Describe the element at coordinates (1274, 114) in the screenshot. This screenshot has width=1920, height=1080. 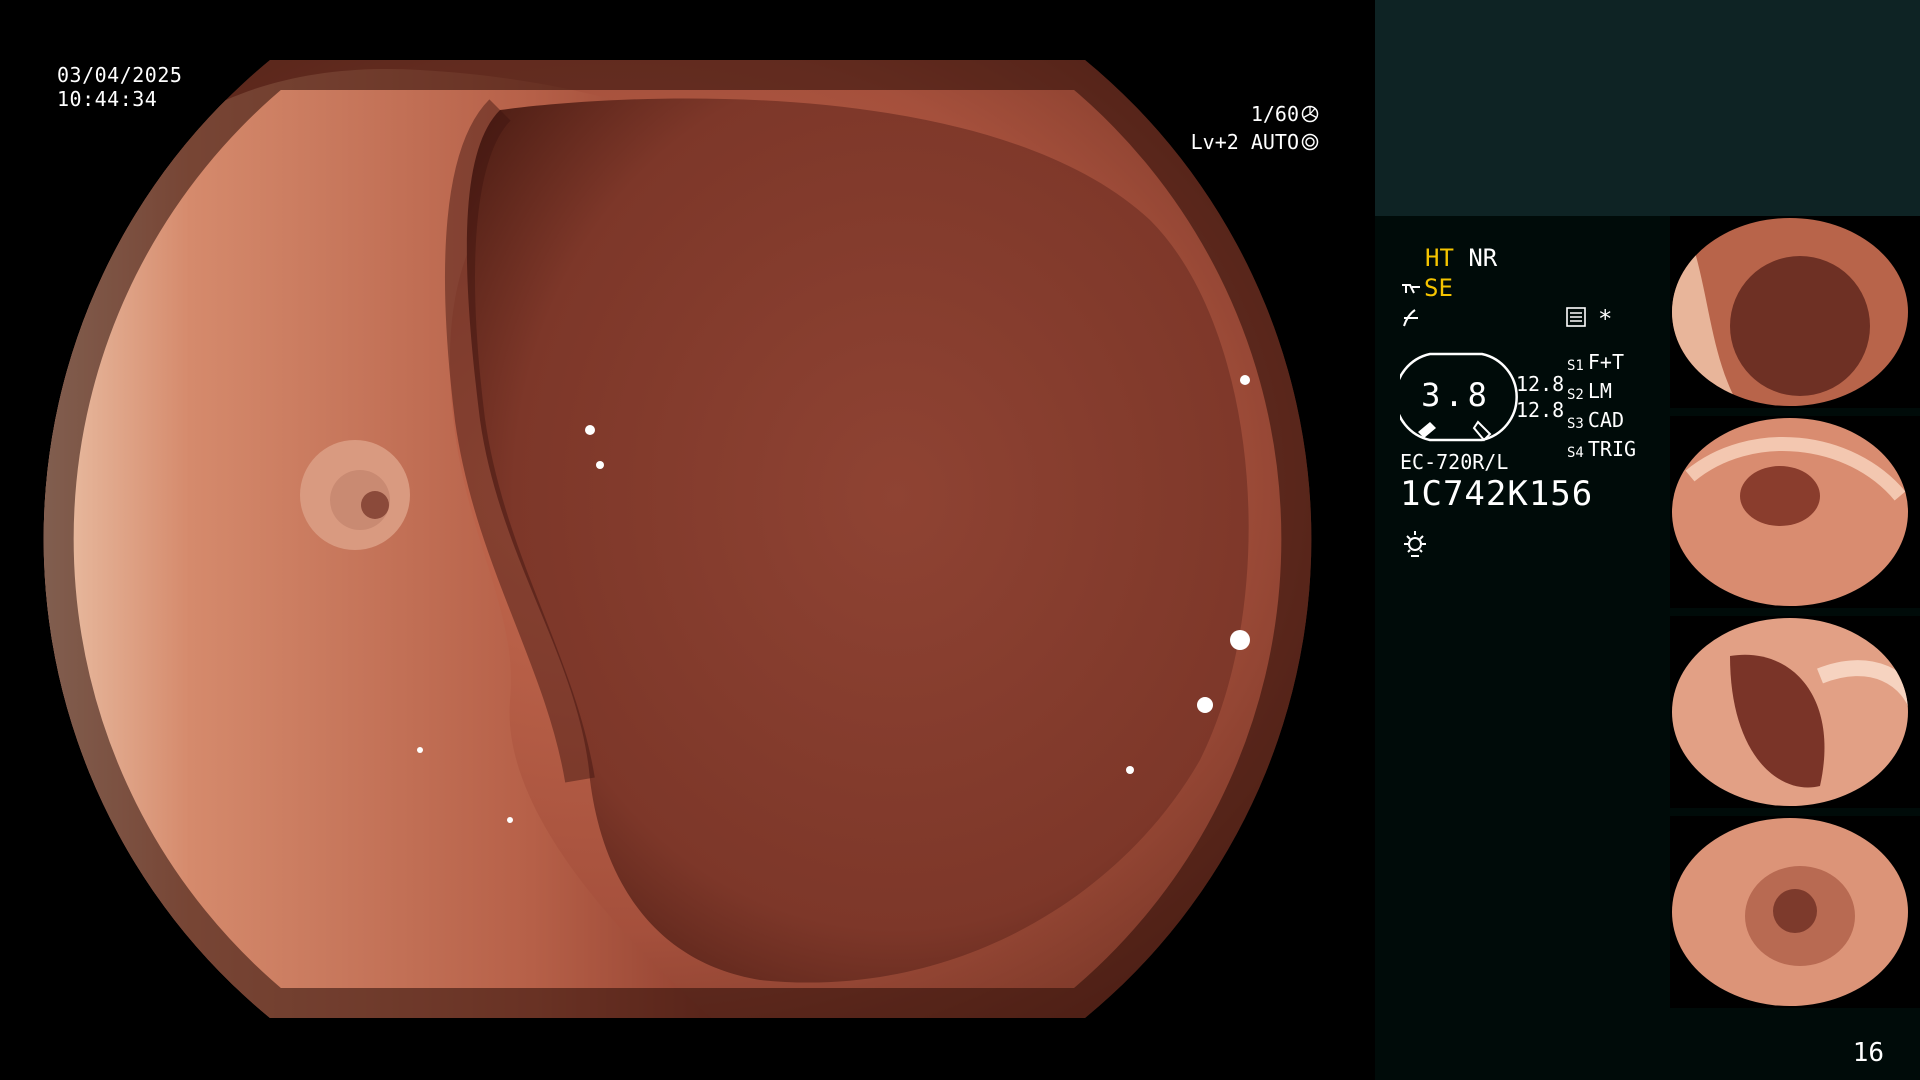
I see `shutter-text: 1/60` at that location.